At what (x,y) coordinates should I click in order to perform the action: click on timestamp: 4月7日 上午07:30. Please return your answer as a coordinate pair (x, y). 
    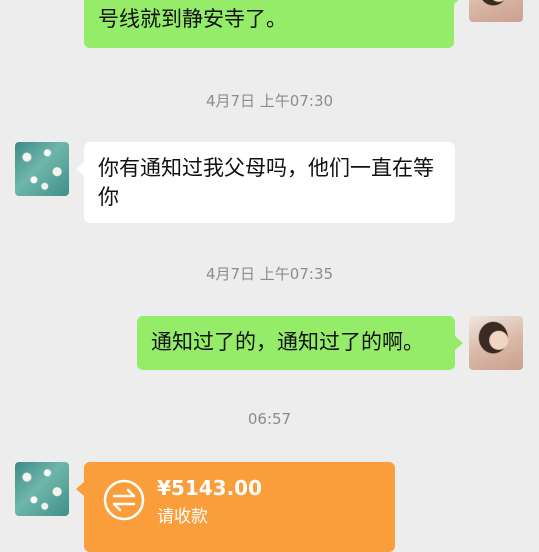
    Looking at the image, I should click on (269, 101).